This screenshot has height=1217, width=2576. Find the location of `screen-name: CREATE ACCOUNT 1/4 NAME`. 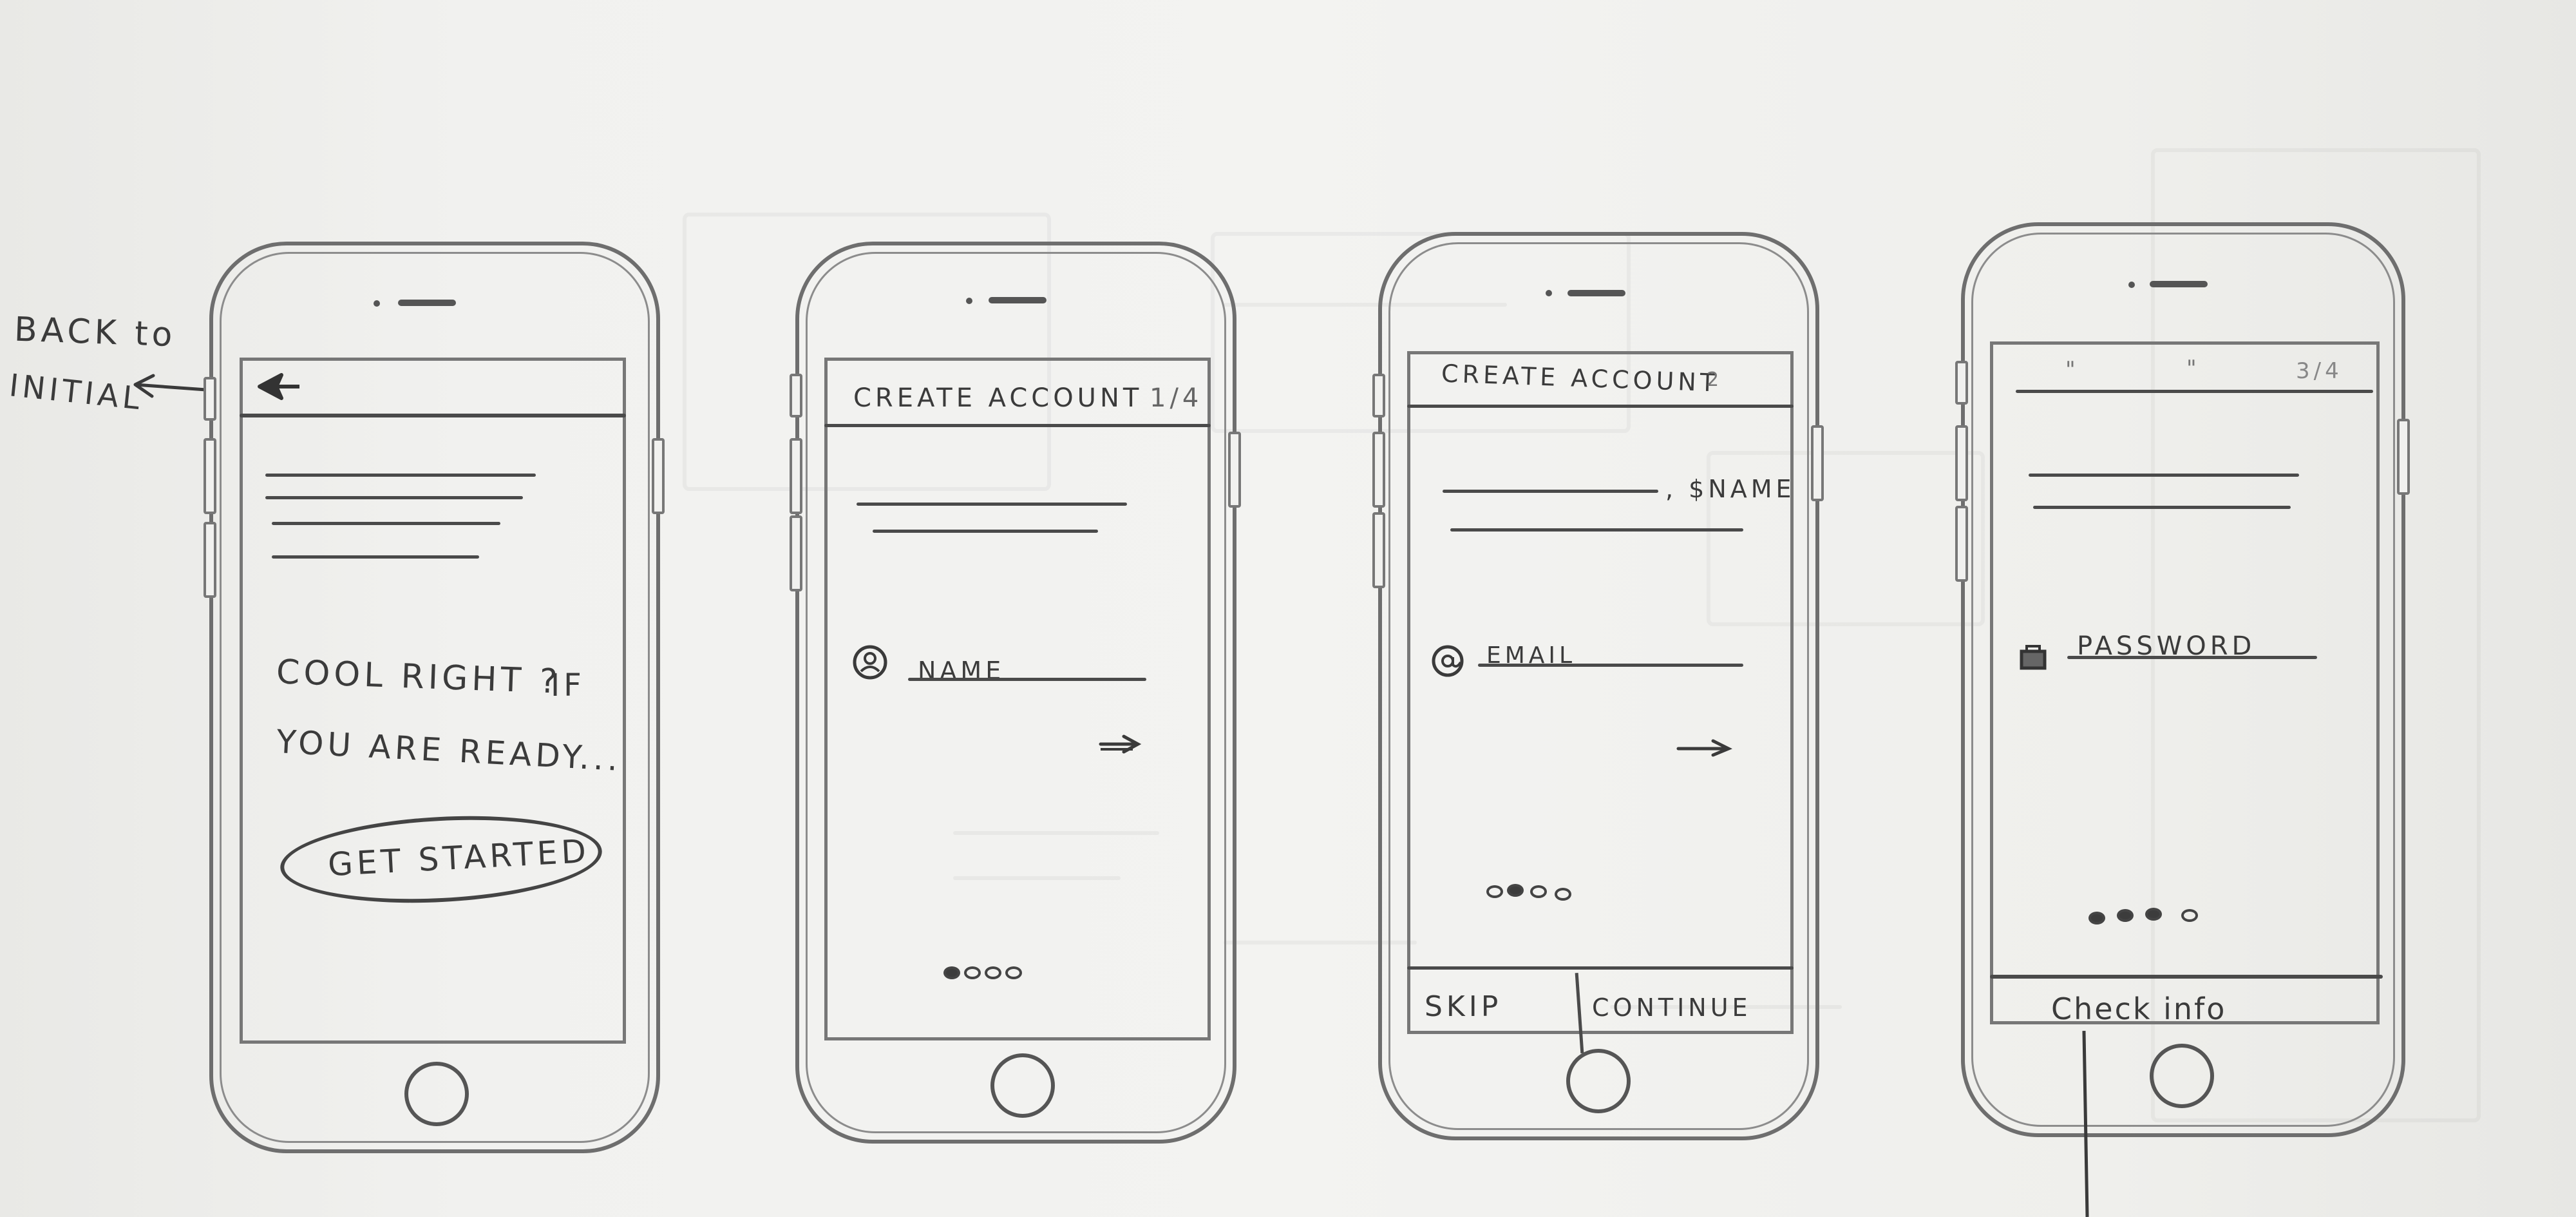

screen-name: CREATE ACCOUNT 1/4 NAME is located at coordinates (1017, 699).